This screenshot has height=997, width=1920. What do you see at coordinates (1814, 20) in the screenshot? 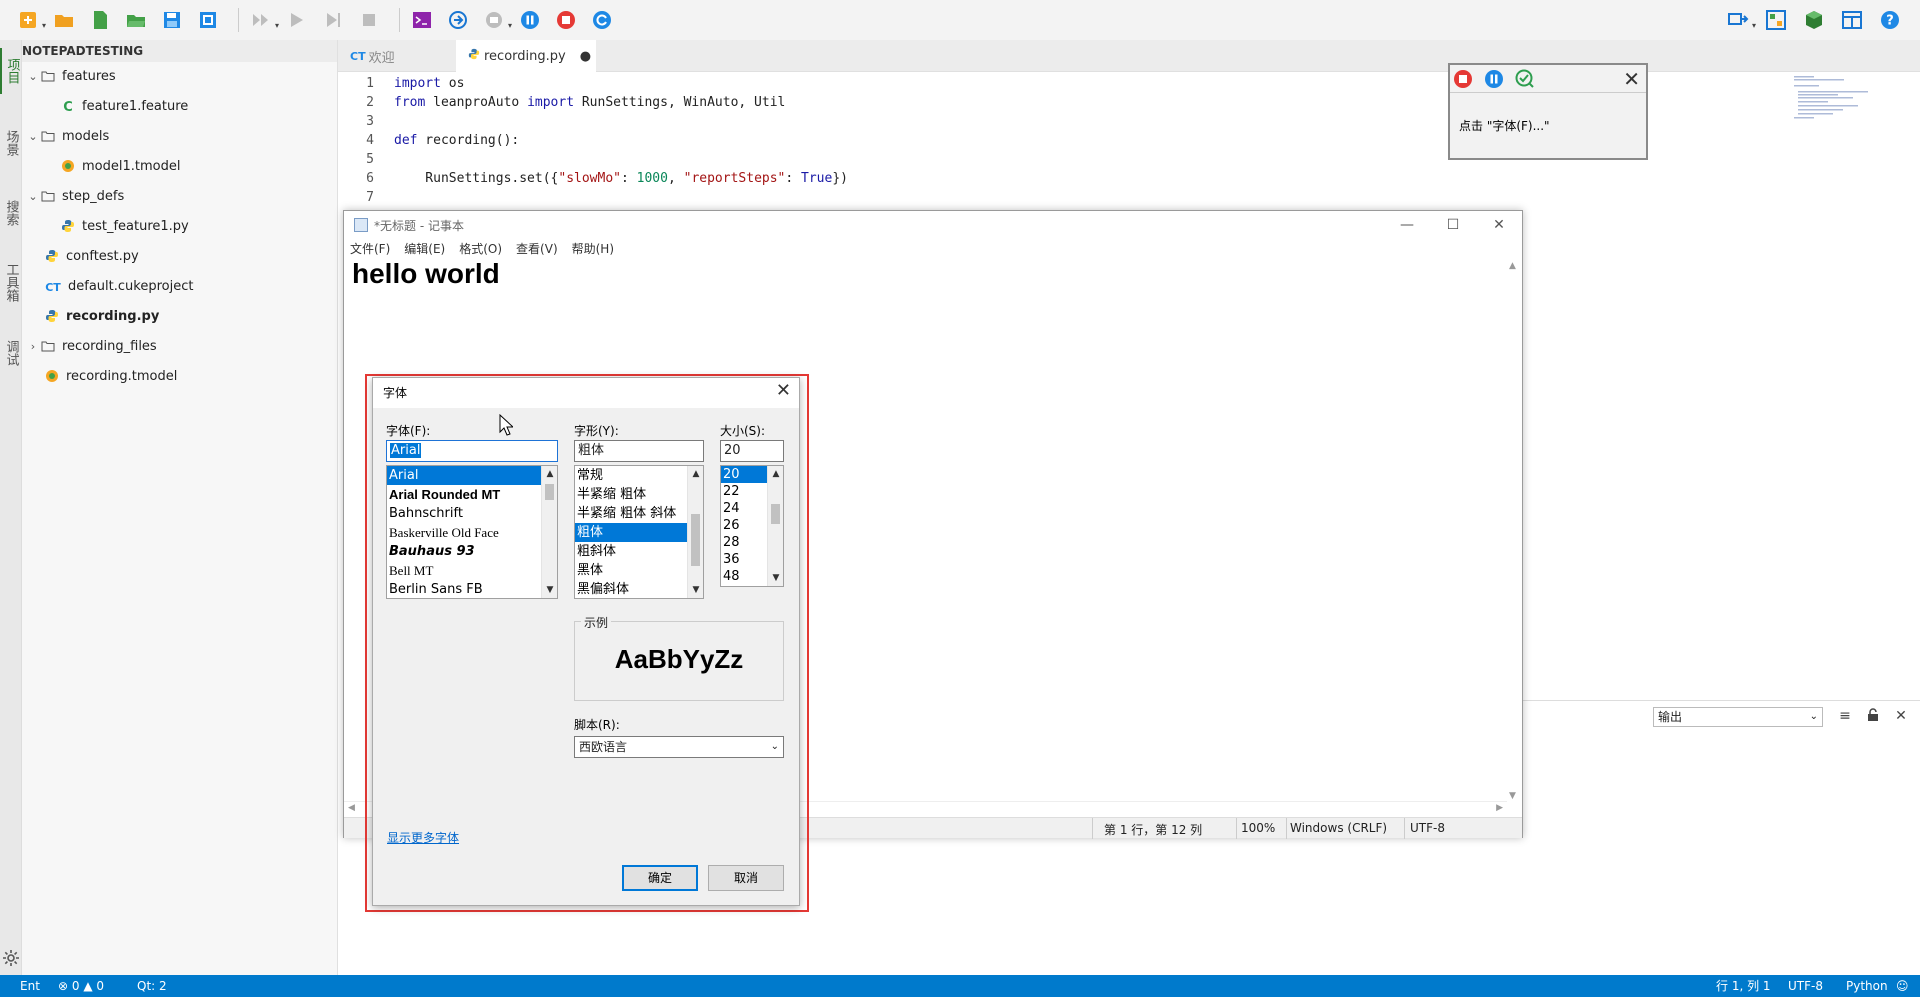
I see `package-button` at bounding box center [1814, 20].